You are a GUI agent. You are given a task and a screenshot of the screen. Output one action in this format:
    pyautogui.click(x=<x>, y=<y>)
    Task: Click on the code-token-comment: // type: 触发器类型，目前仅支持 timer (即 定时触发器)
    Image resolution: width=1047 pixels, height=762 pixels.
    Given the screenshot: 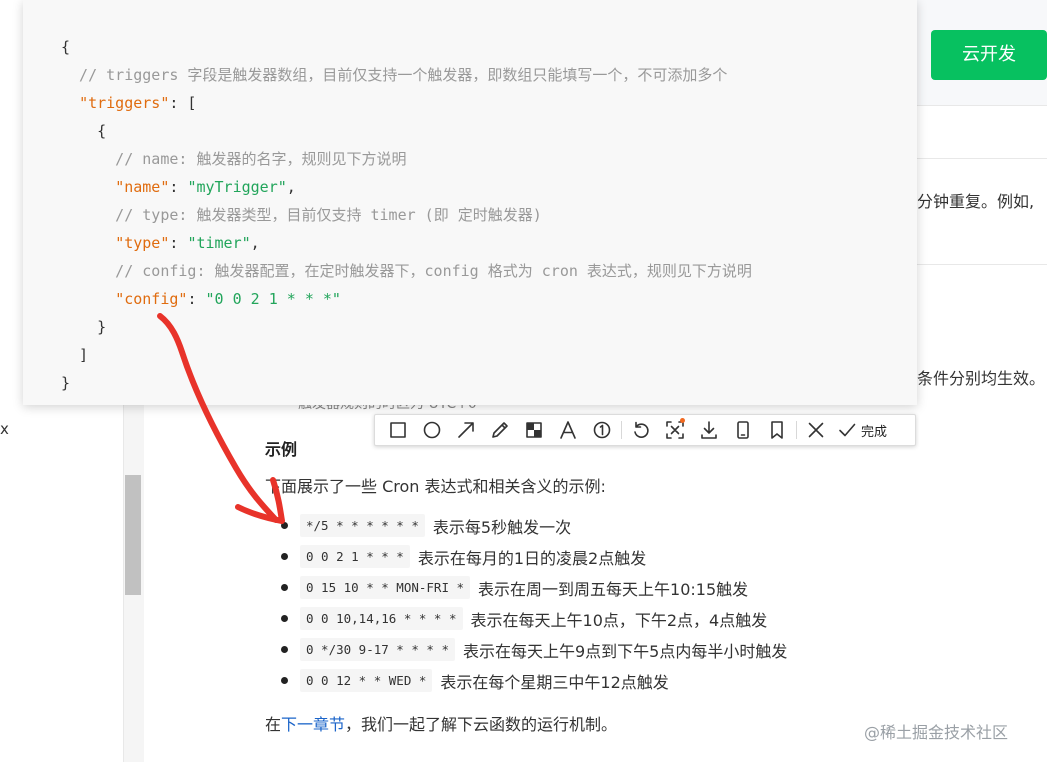 What is the action you would take?
    pyautogui.click(x=301, y=215)
    